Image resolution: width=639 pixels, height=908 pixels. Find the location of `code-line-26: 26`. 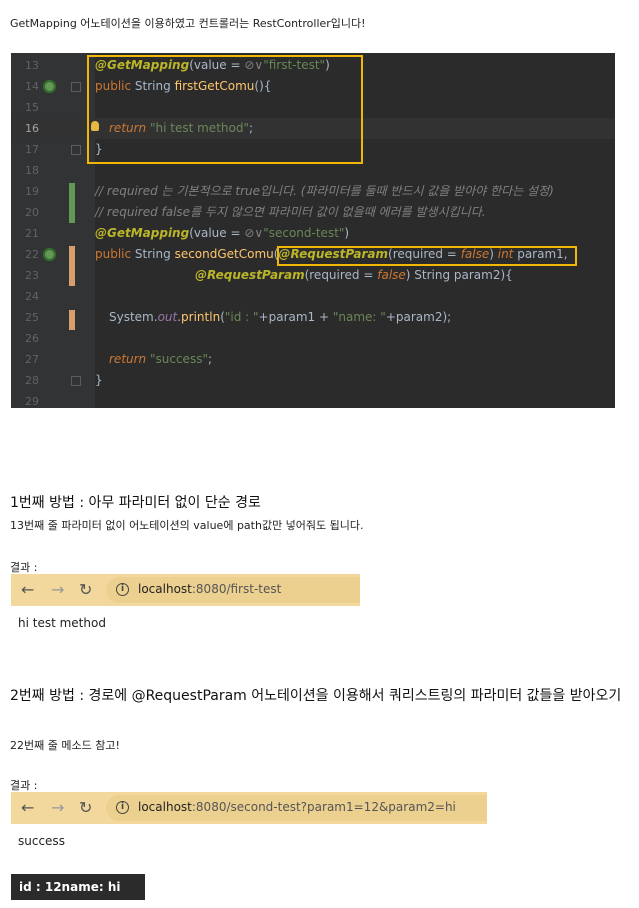

code-line-26: 26 is located at coordinates (313, 338).